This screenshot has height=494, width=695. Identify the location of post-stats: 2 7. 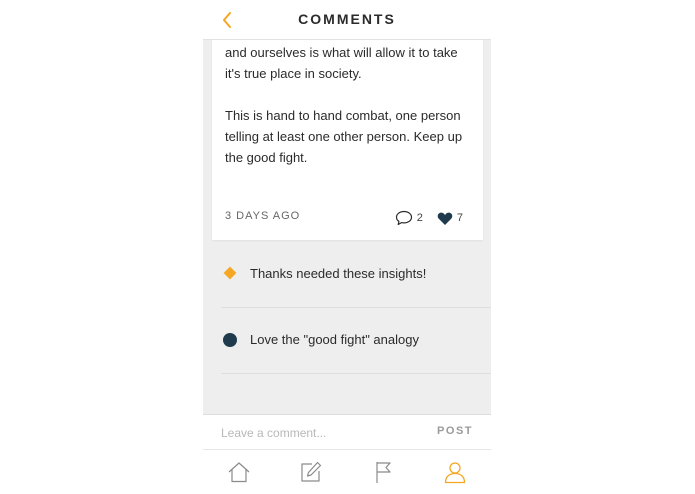
(422, 218).